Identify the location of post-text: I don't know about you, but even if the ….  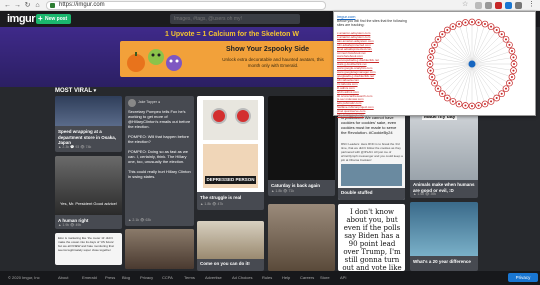
(372, 239).